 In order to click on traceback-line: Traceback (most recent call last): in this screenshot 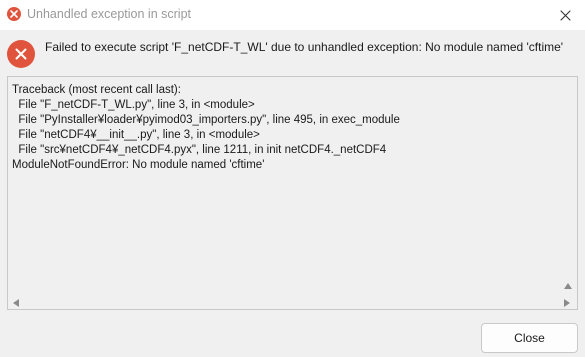, I will do `click(96, 90)`.